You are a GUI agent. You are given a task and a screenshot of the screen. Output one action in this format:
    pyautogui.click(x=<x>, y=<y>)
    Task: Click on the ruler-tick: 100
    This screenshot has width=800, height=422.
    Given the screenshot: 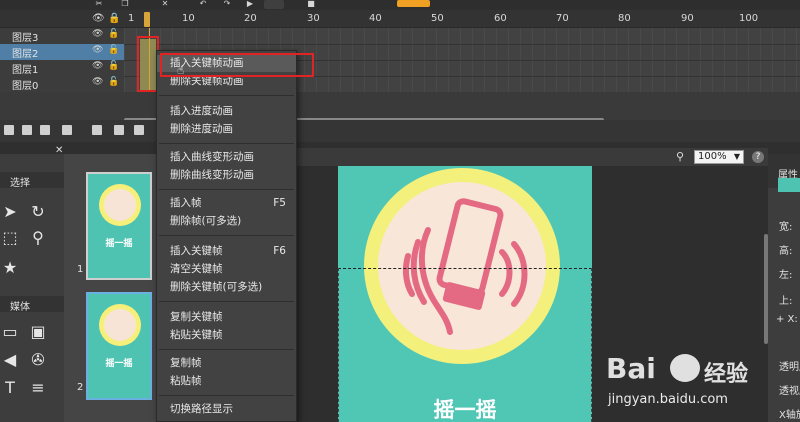 What is the action you would take?
    pyautogui.click(x=749, y=18)
    